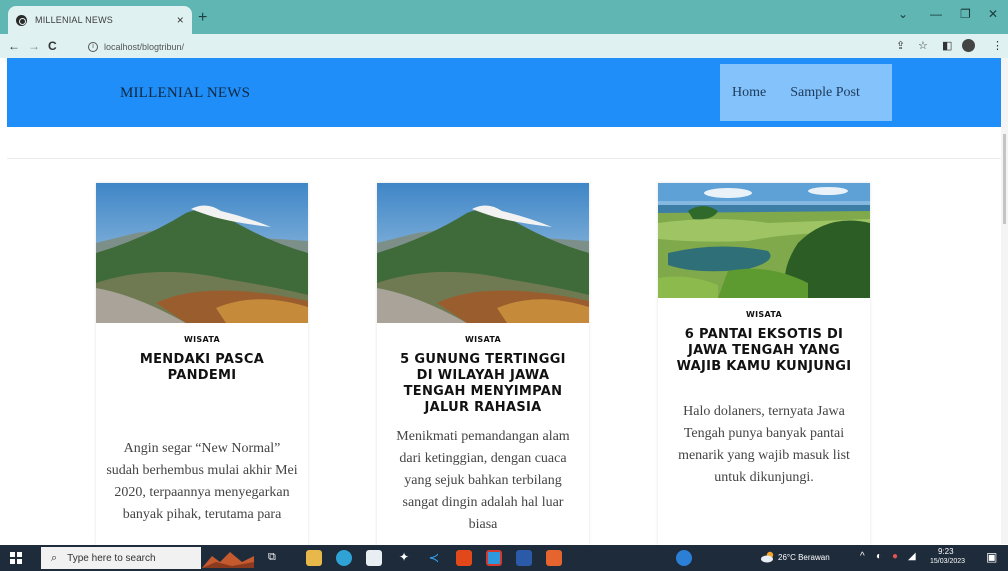 The image size is (1008, 571). I want to click on notification-icon: ▣, so click(991, 557).